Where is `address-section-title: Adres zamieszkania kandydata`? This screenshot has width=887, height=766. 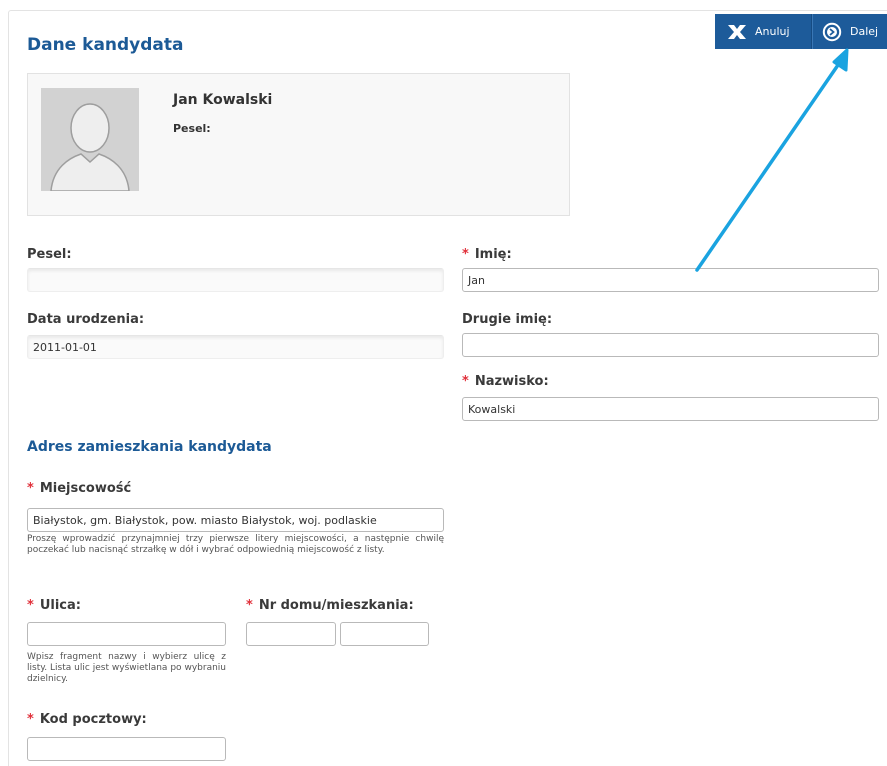
address-section-title: Adres zamieszkania kandydata is located at coordinates (149, 447).